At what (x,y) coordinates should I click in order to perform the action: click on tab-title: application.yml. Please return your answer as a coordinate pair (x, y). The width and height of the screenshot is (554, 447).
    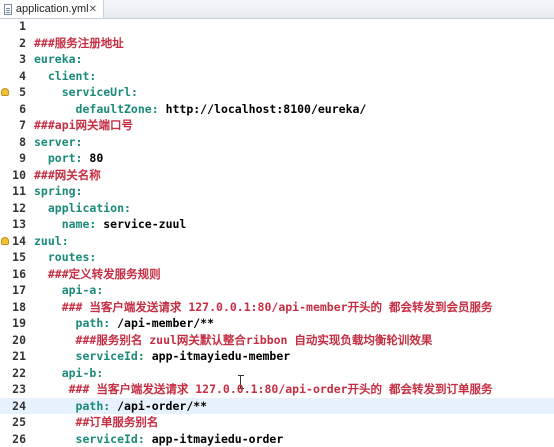
    Looking at the image, I should click on (52, 9).